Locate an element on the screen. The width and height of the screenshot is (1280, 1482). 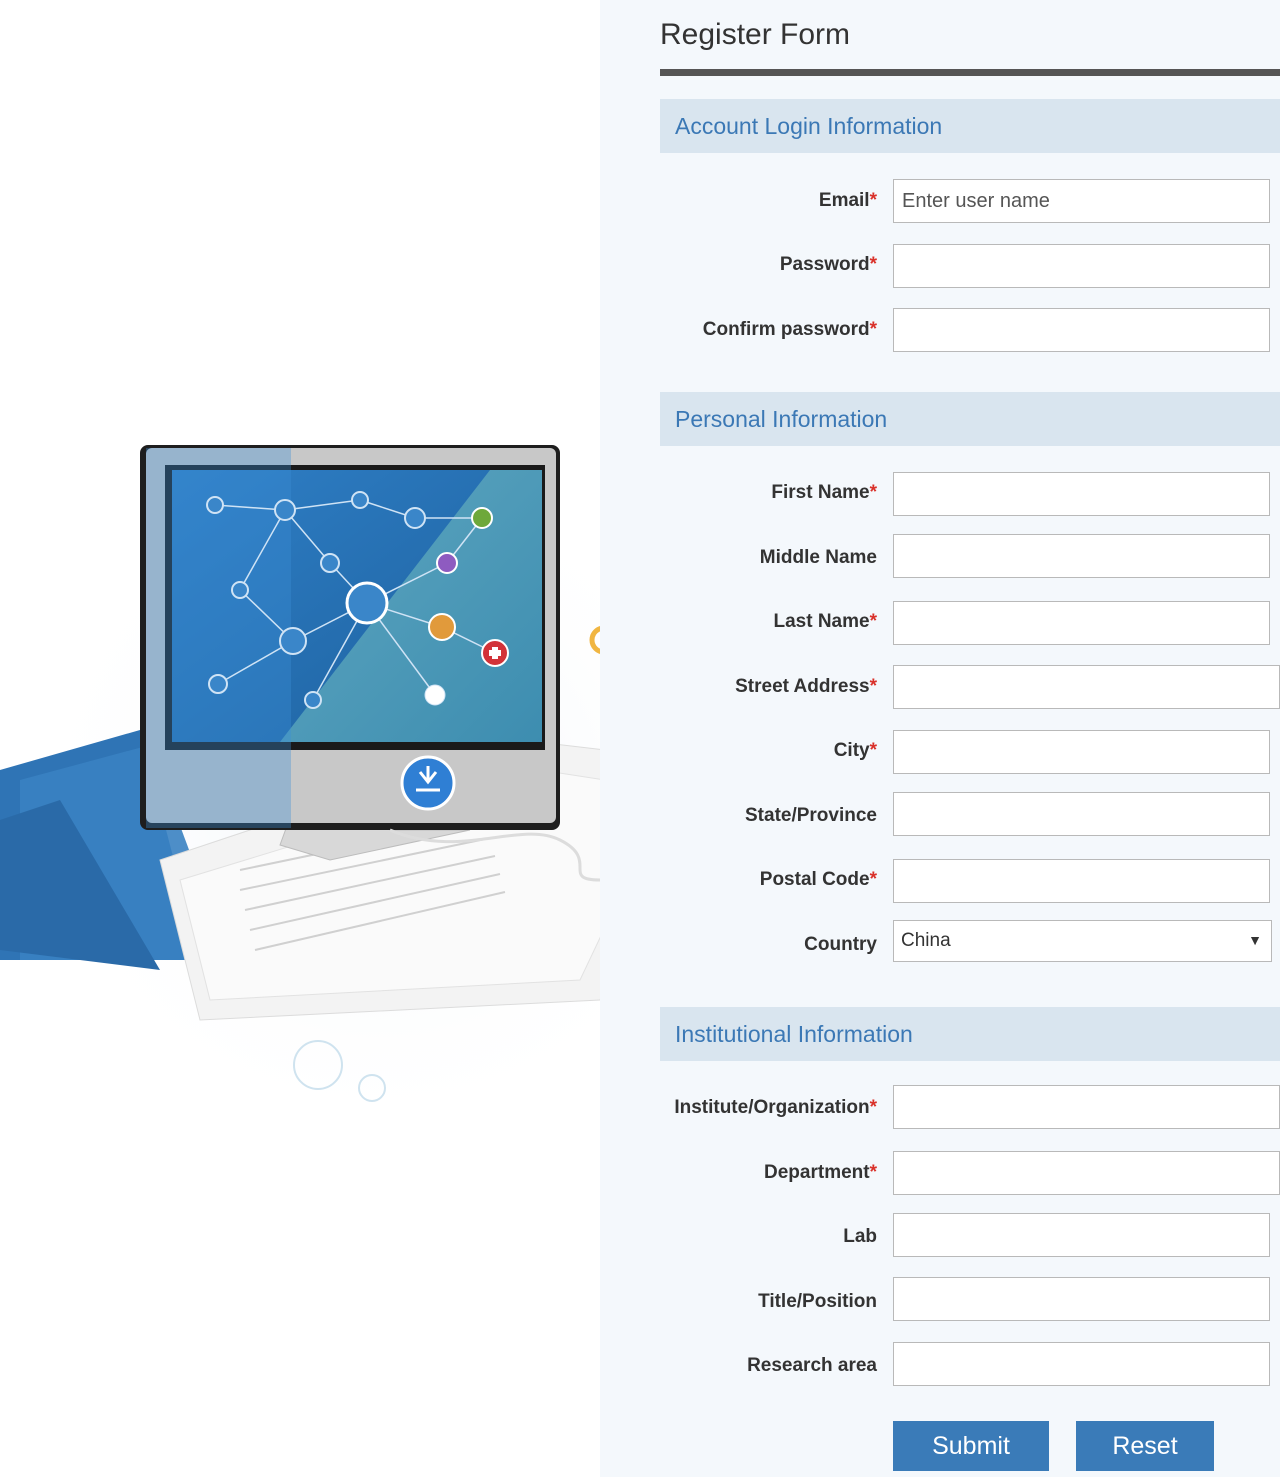
title-divider is located at coordinates (970, 72).